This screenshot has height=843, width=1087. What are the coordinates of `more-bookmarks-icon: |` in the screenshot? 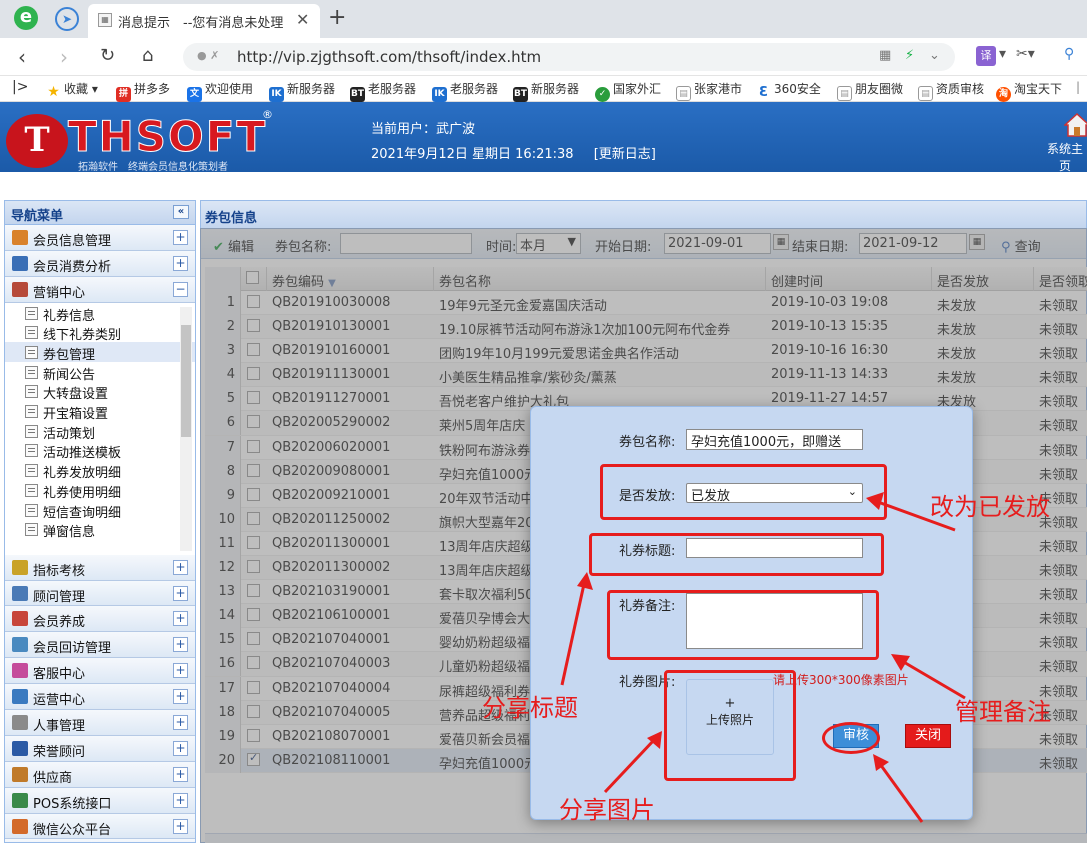 It's located at (1078, 87).